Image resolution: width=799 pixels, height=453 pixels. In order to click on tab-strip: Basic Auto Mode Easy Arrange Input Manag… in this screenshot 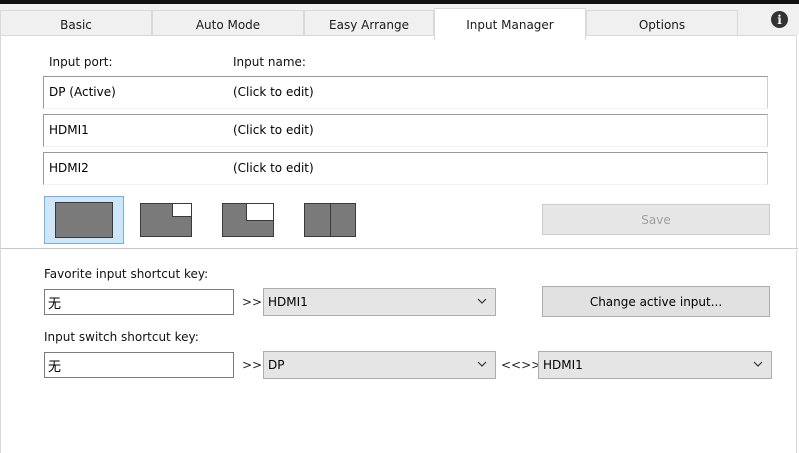, I will do `click(399, 22)`.